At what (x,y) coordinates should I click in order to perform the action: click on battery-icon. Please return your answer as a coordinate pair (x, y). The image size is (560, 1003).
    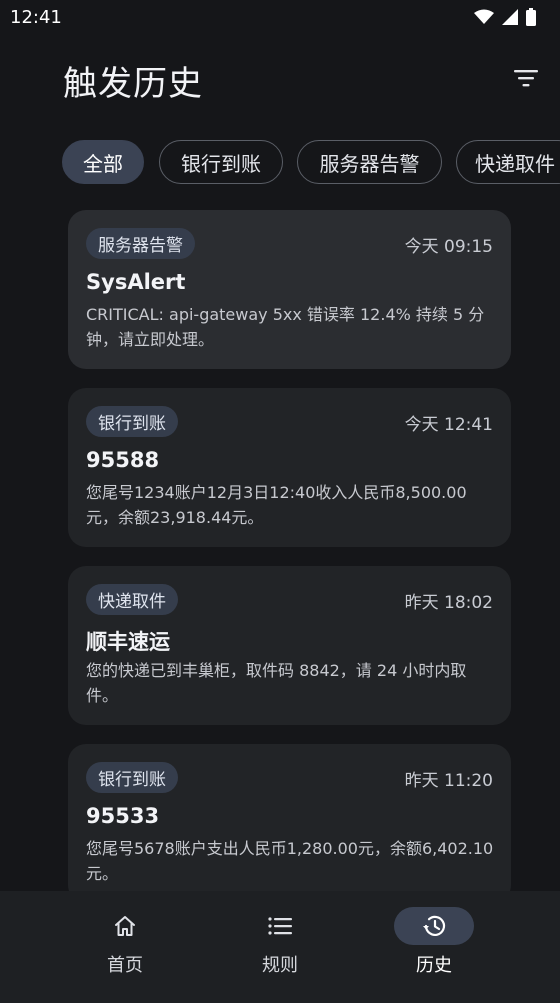
    Looking at the image, I should click on (531, 17).